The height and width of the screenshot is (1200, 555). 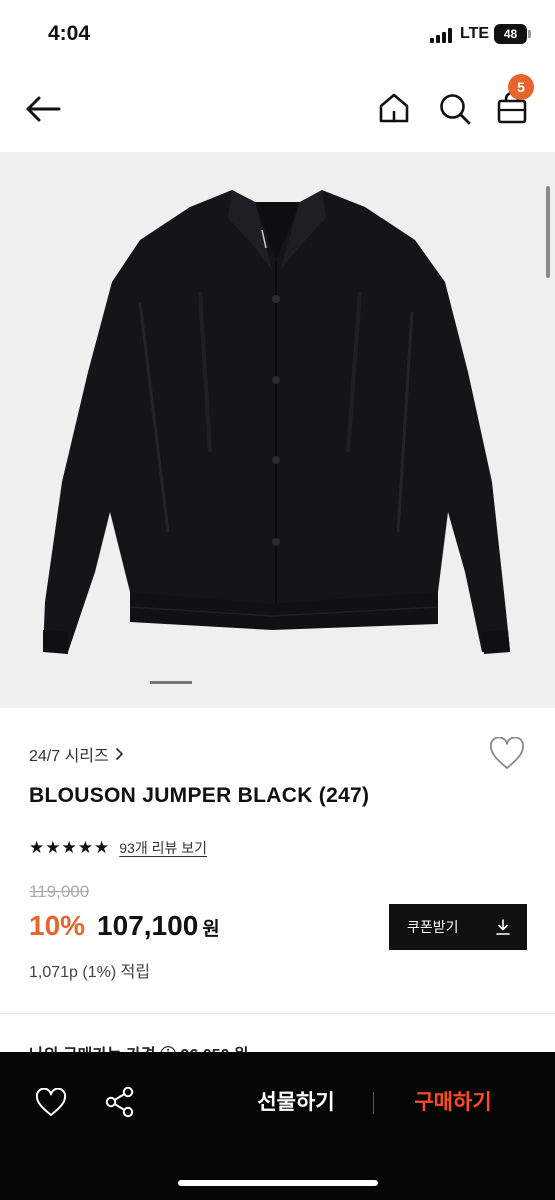 I want to click on cart-count-badge: 5, so click(x=521, y=87).